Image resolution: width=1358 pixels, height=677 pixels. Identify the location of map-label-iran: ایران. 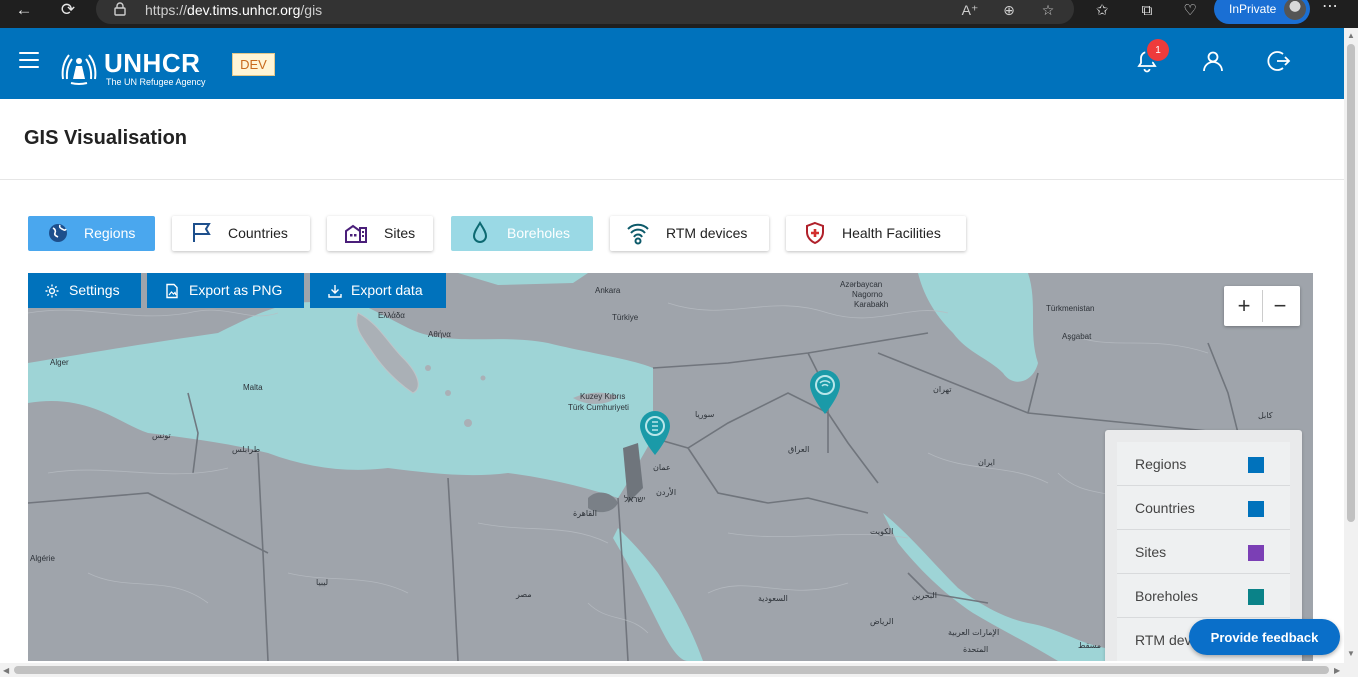
(986, 462).